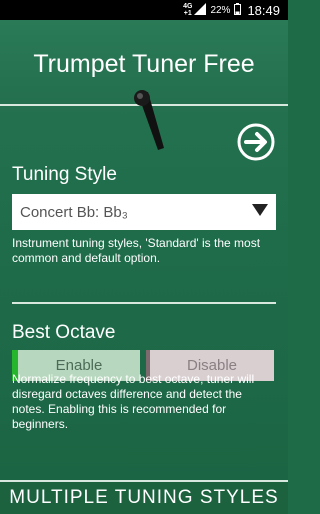  I want to click on tuning-style-value: Concert Bb: Bb₃, so click(74, 212).